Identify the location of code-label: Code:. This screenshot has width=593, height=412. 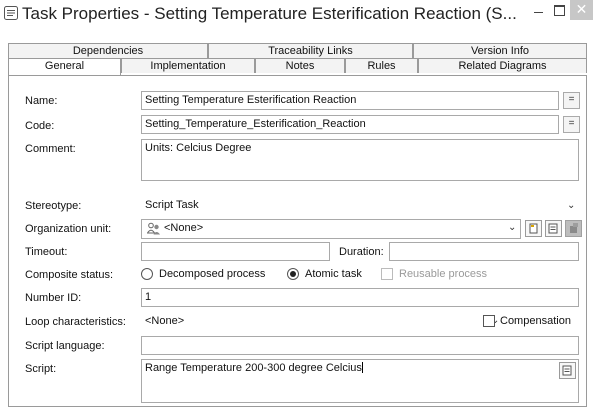
(40, 126).